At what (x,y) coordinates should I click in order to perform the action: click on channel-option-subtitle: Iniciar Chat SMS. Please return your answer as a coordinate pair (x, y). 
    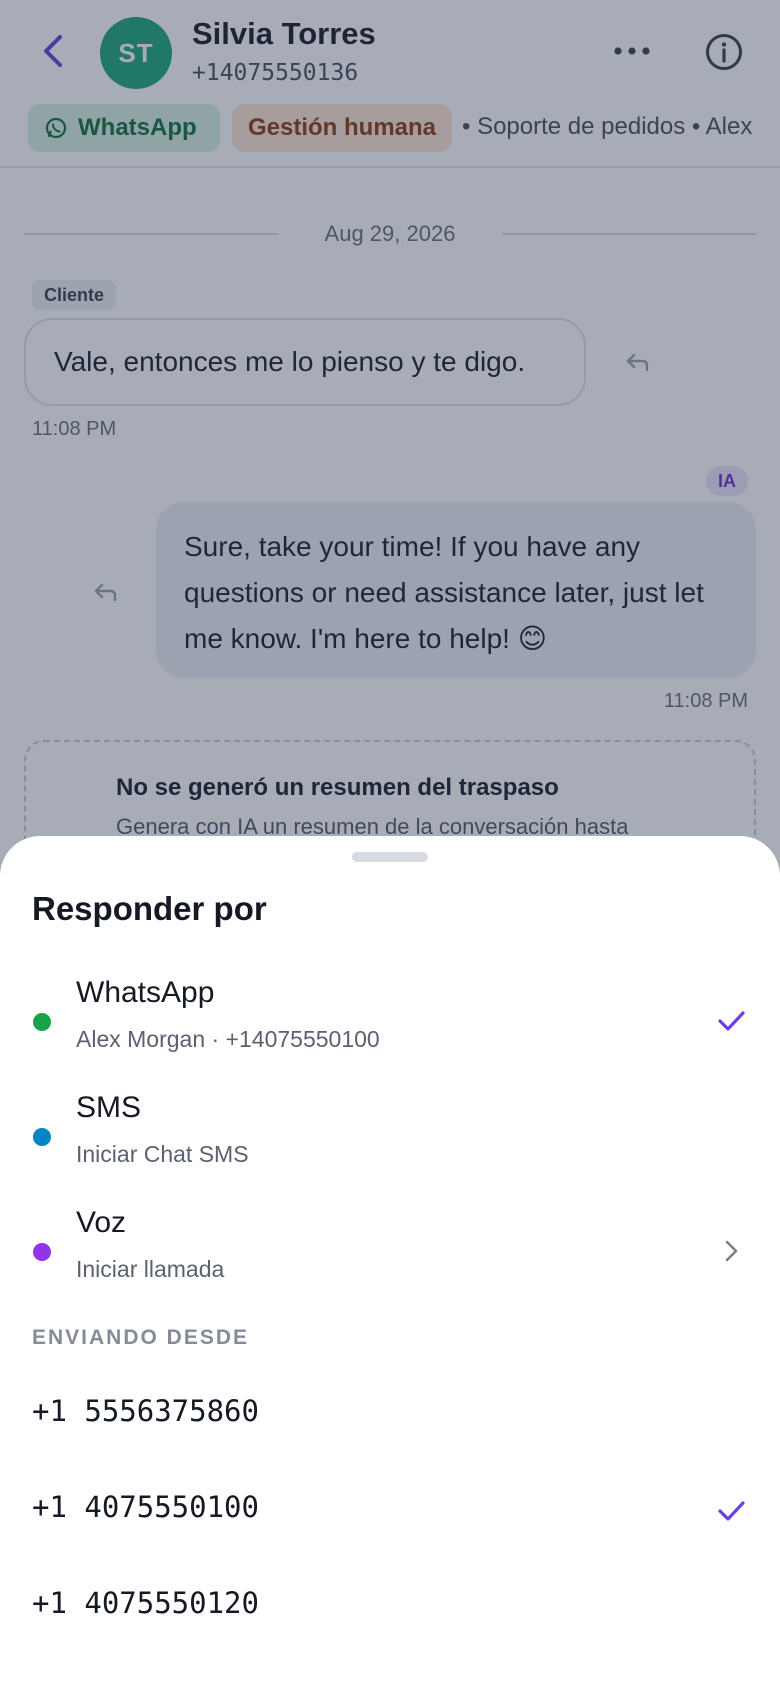
    Looking at the image, I should click on (162, 1154).